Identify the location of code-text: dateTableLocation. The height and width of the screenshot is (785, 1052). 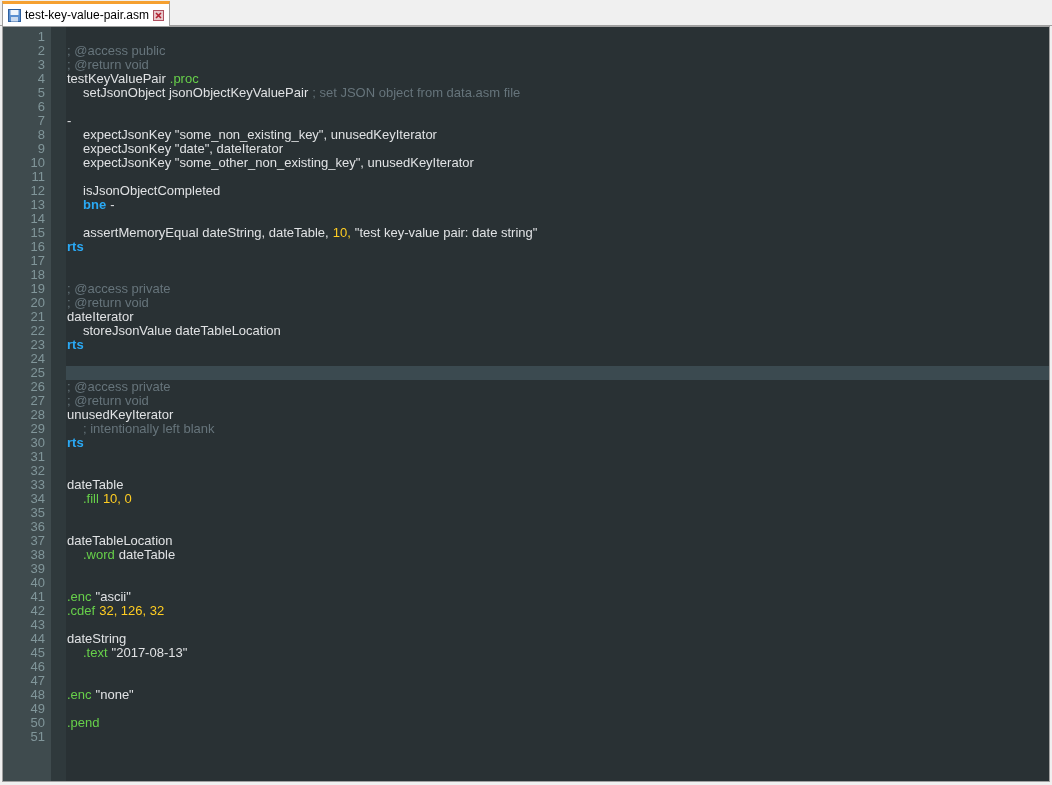
(120, 541).